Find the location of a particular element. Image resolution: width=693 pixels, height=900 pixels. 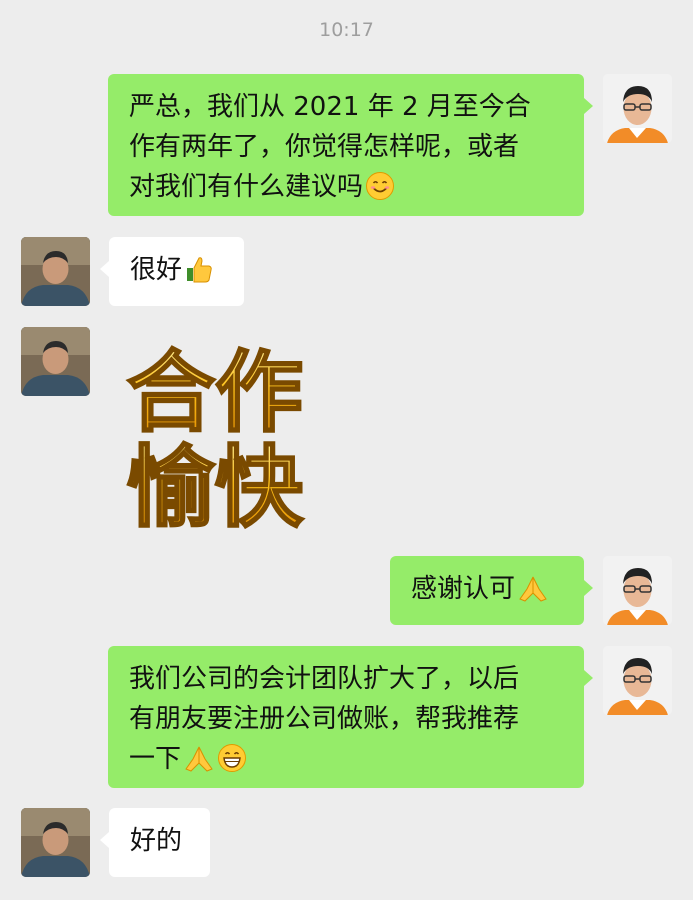

message-text-line: 对我们有什么建议吗 is located at coordinates (346, 190).